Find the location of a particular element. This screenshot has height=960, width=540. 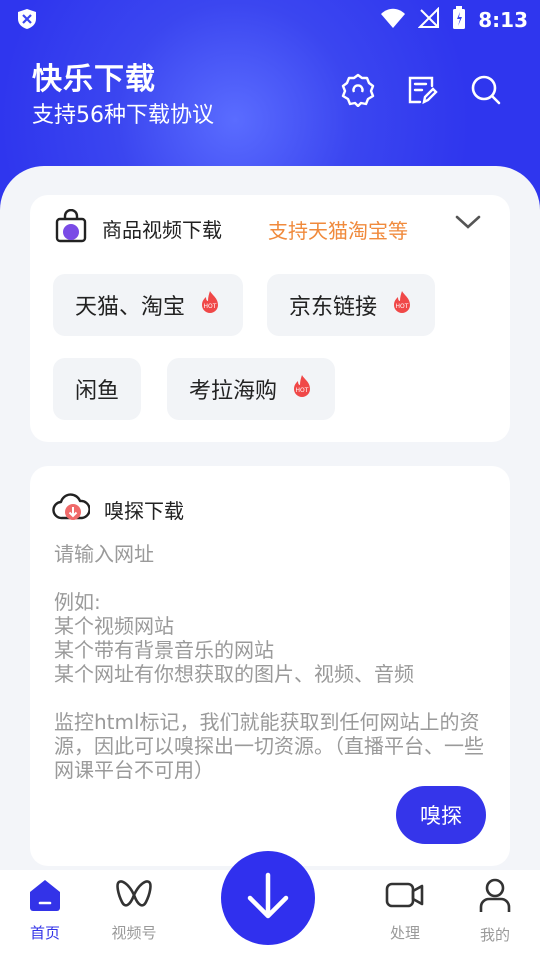

download-arrow-icon is located at coordinates (268, 898).